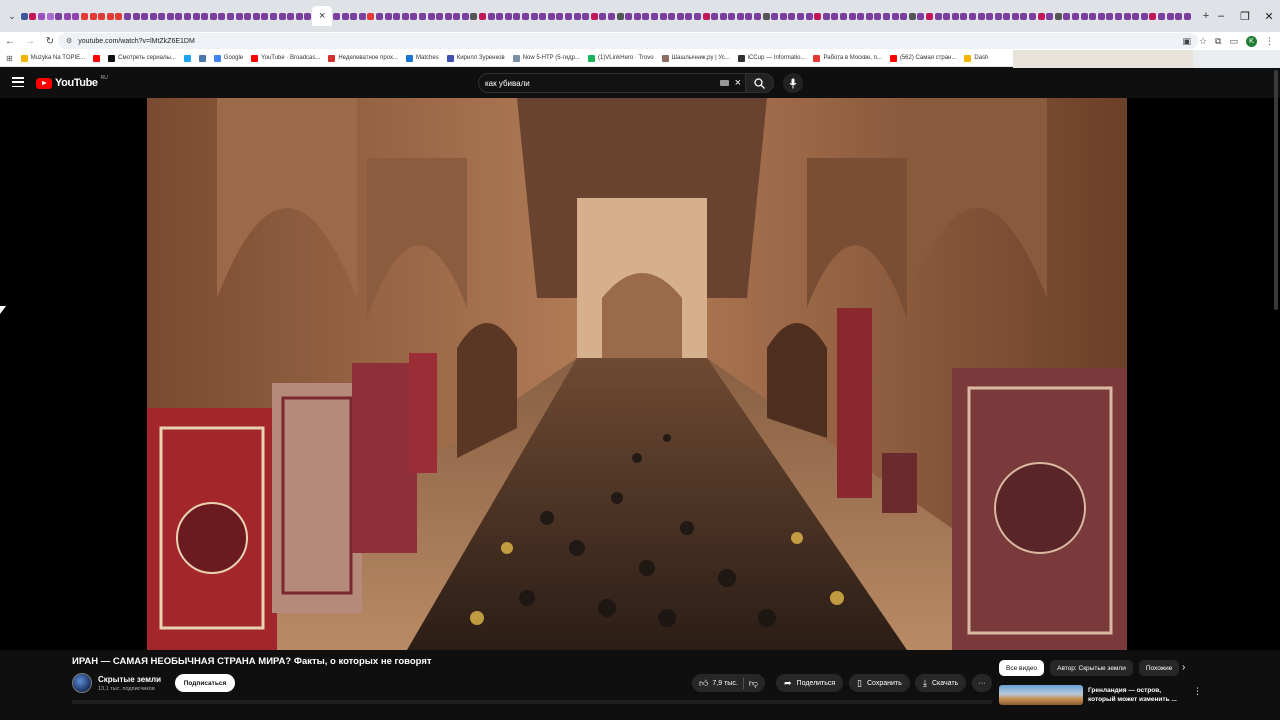  I want to click on bookmark-item: (1)VLinkHero · Trovo, so click(620, 58).